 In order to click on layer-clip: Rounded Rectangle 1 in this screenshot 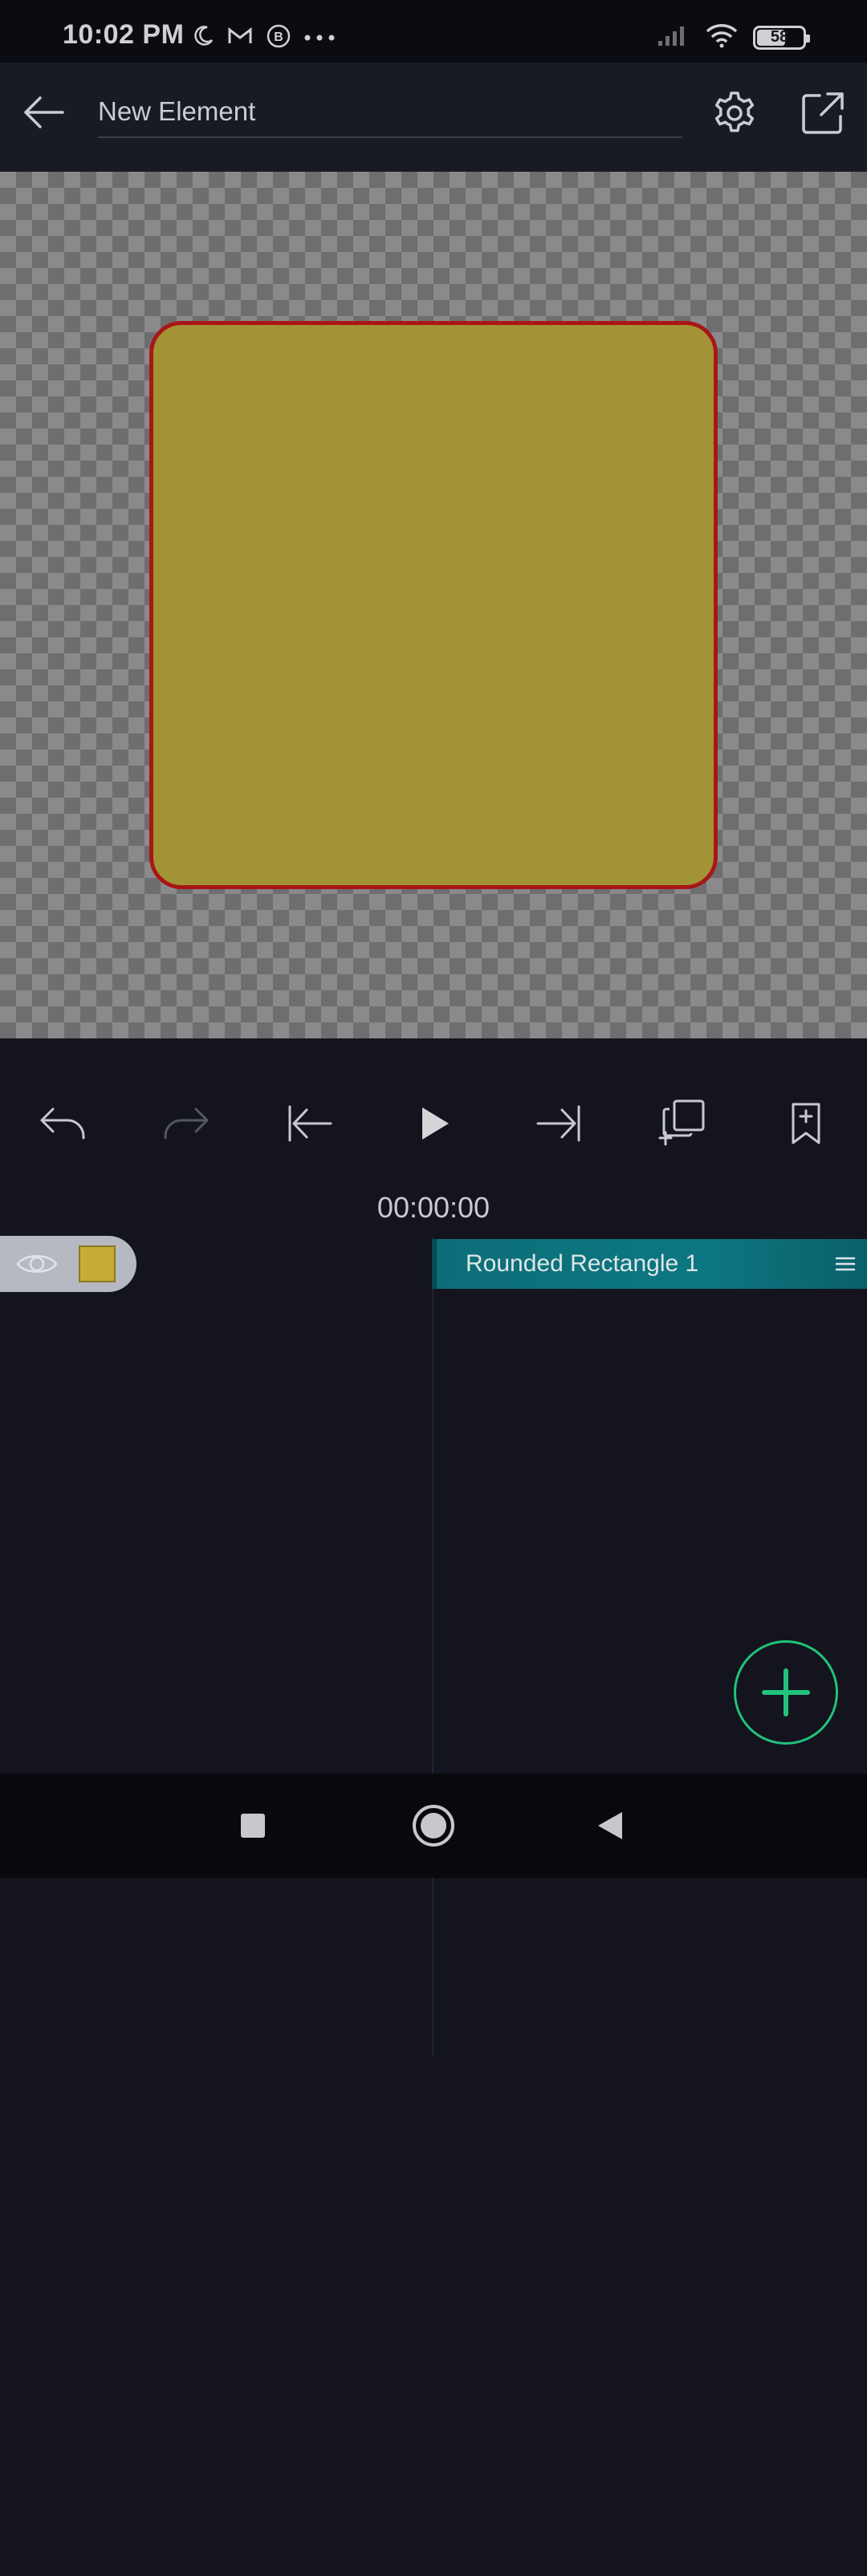, I will do `click(649, 1264)`.